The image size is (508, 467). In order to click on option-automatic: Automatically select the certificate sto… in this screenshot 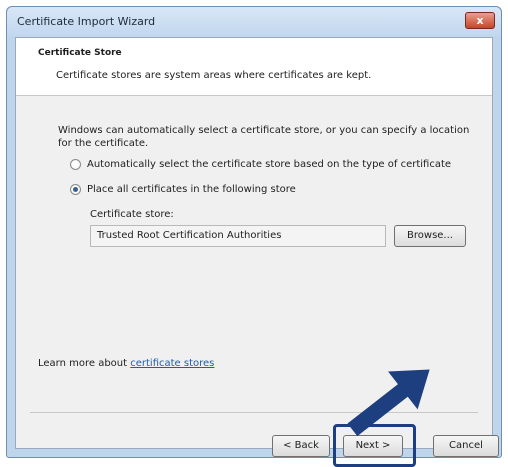, I will do `click(260, 164)`.